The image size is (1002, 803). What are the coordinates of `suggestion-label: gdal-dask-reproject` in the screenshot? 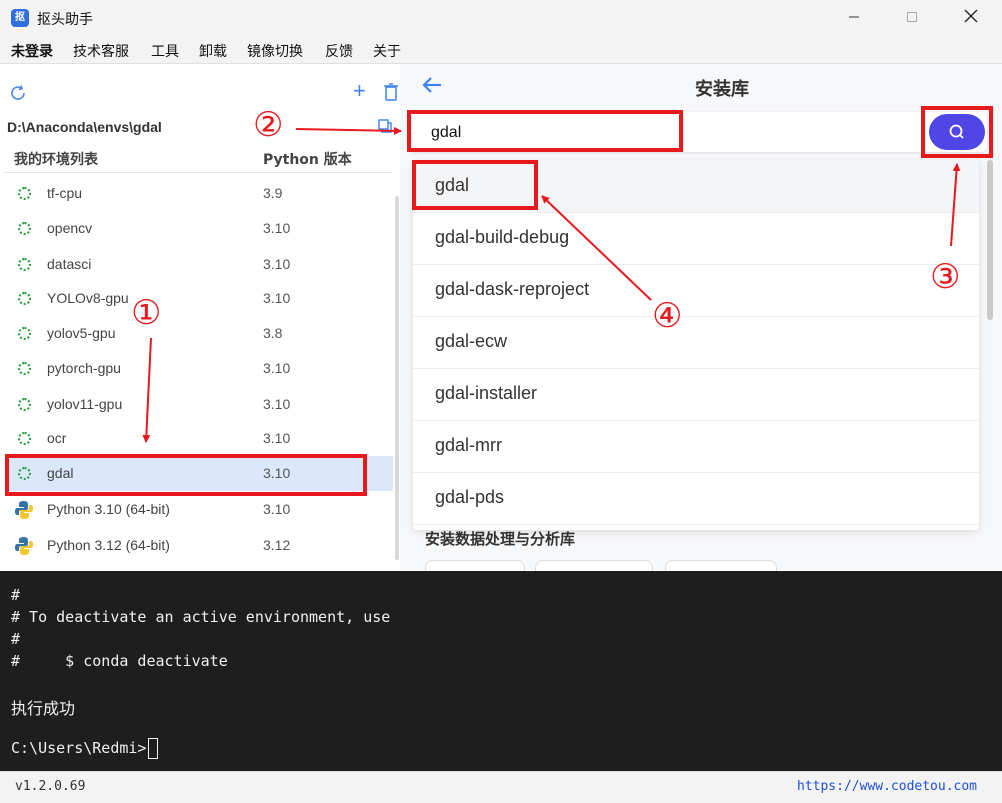 It's located at (512, 289).